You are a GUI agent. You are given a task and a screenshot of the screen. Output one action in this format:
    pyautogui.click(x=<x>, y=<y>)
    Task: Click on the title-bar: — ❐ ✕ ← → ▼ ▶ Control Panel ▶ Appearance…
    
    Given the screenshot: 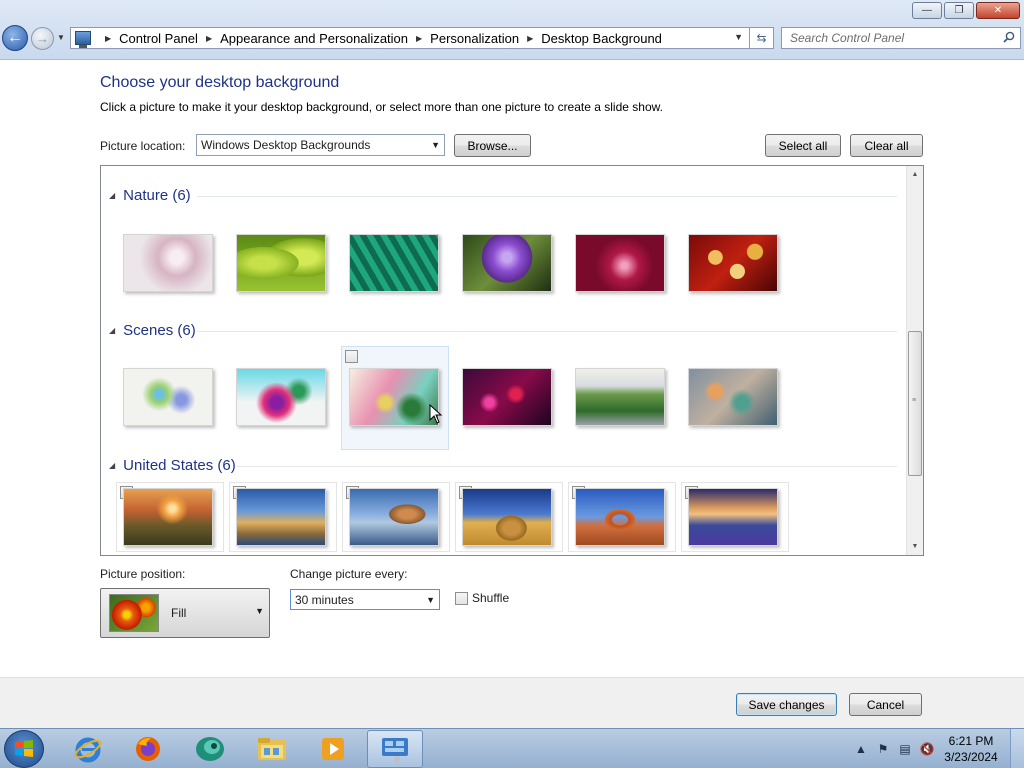 What is the action you would take?
    pyautogui.click(x=512, y=30)
    